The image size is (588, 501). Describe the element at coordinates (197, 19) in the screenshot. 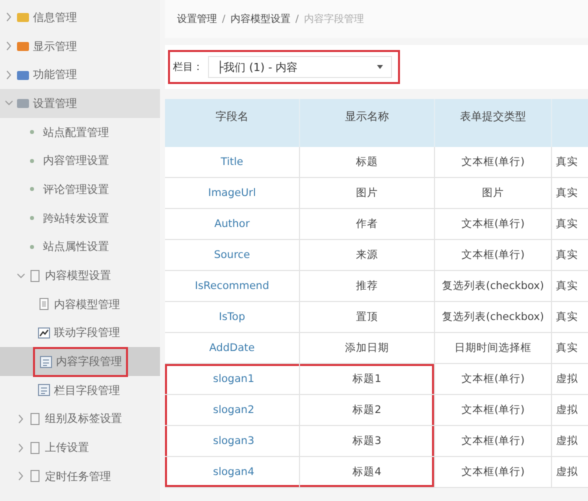

I see `breadcrumb-link: 设置管理` at that location.